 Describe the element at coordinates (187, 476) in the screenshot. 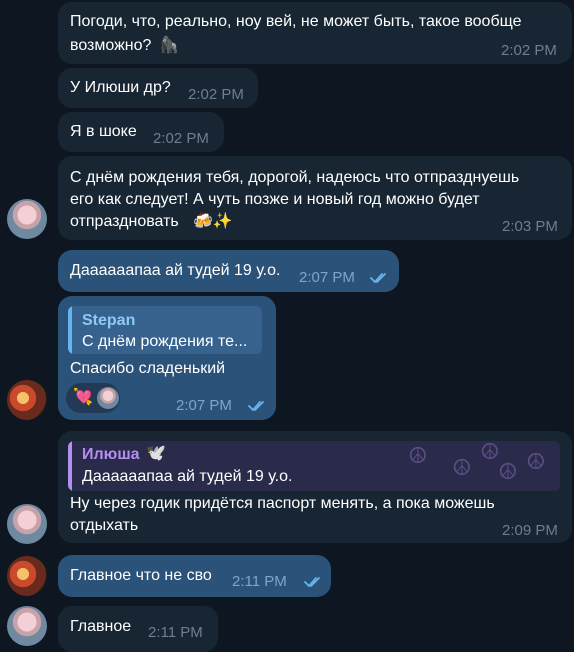

I see `reply-text: Даааааапаа ай тудей 19 у.о.` at that location.